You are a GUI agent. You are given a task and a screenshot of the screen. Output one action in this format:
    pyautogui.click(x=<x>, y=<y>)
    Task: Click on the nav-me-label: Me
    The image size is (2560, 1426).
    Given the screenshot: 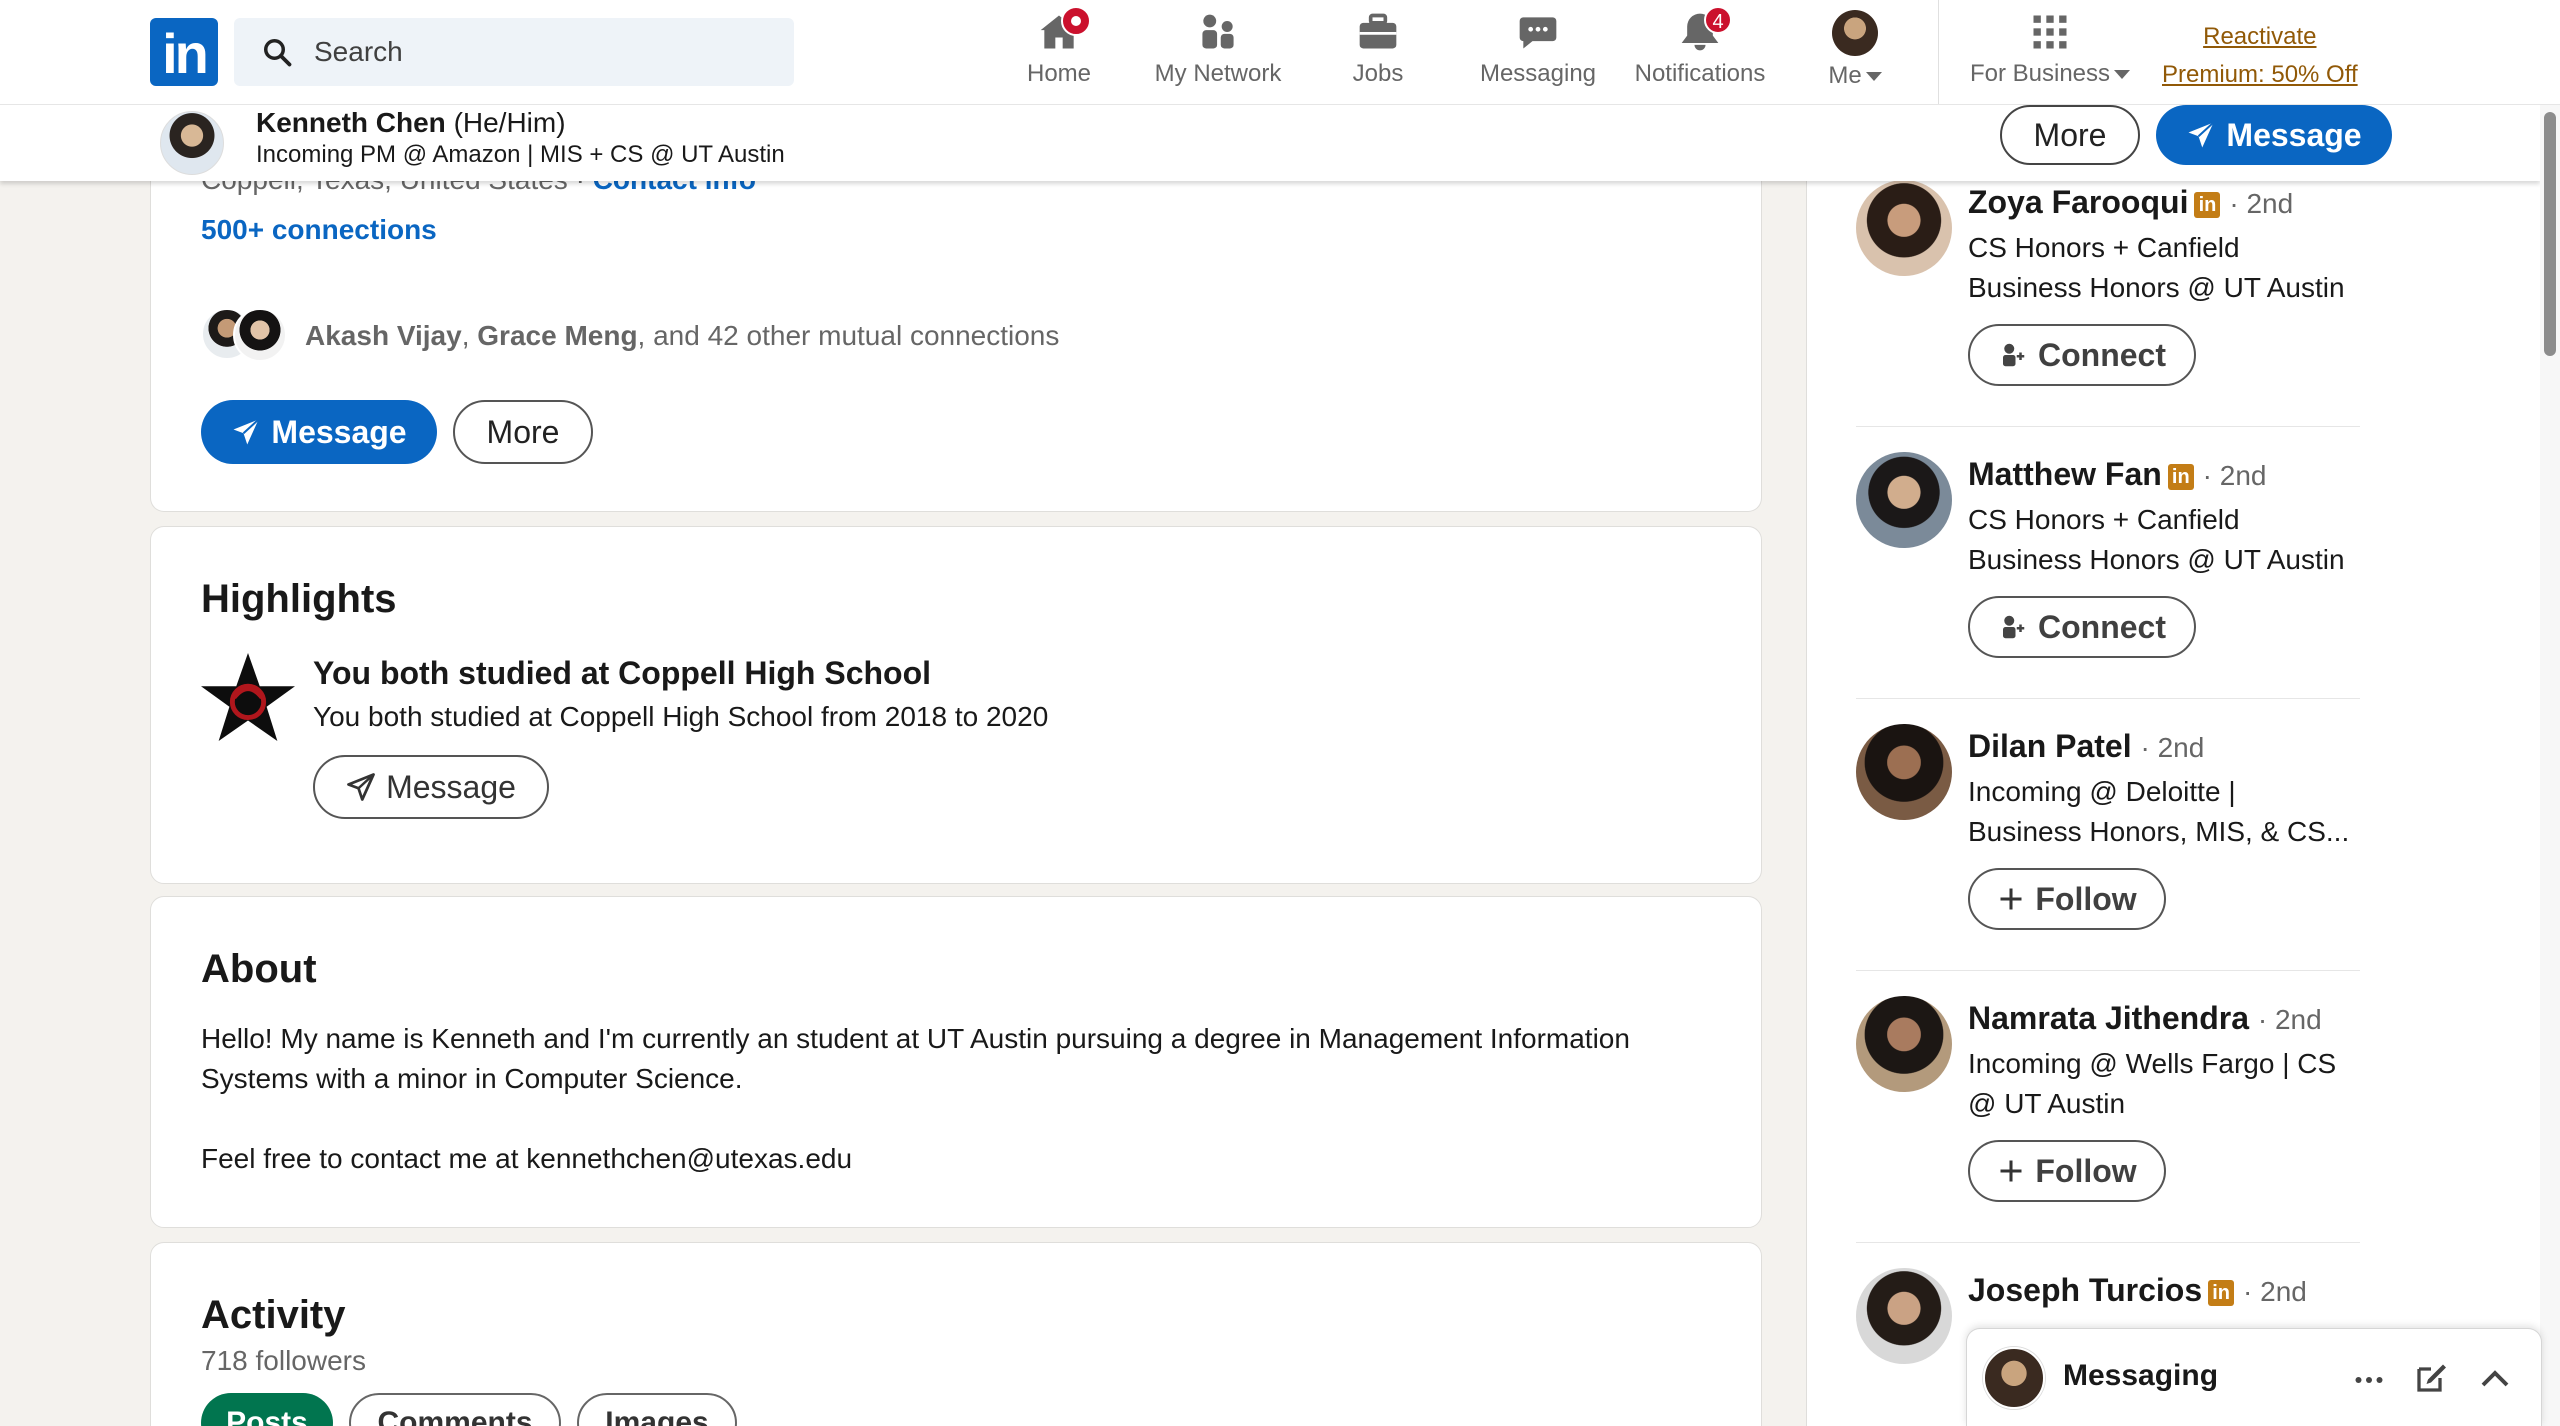 What is the action you would take?
    pyautogui.click(x=1855, y=76)
    